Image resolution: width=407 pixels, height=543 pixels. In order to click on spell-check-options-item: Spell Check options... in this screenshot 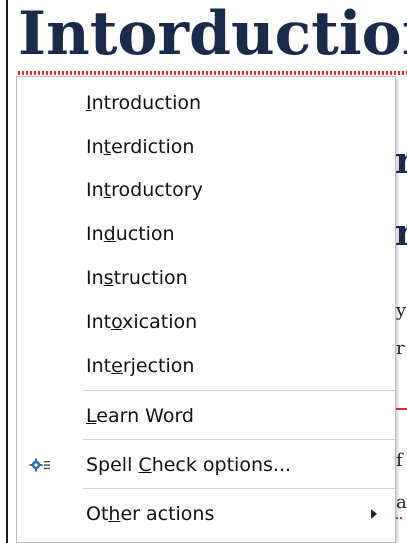, I will do `click(206, 465)`.